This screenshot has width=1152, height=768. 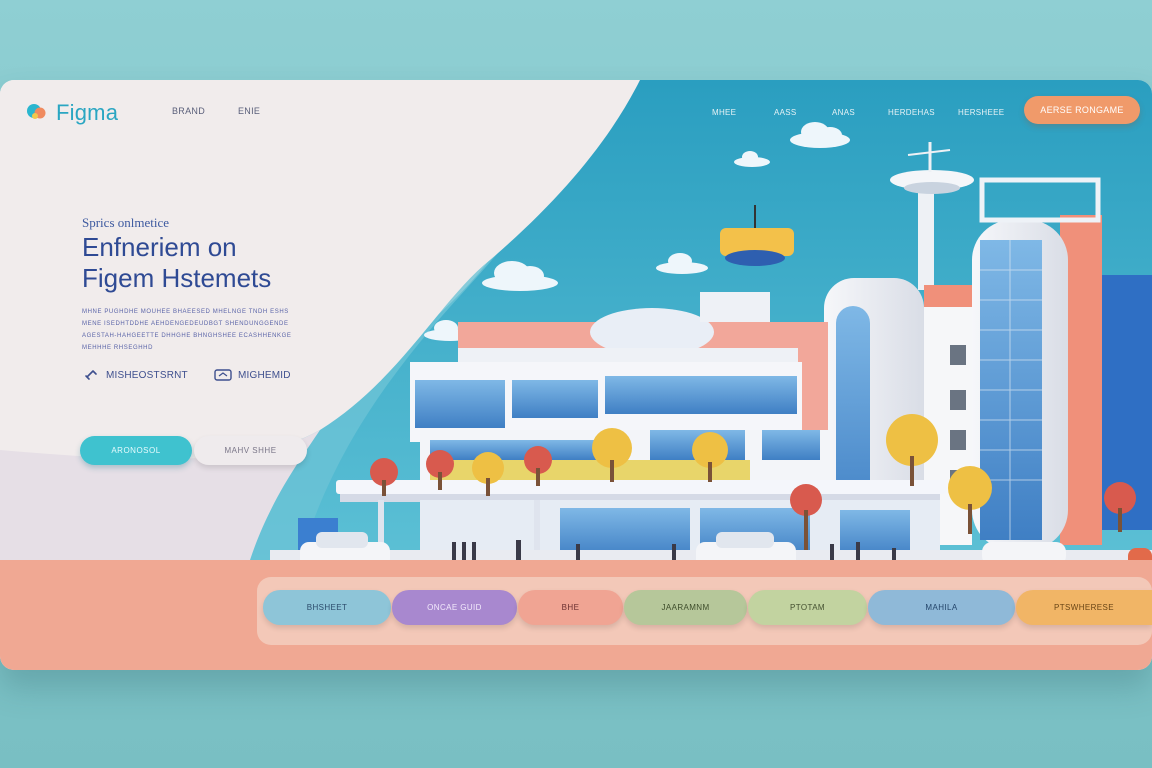 I want to click on brand-logo: Figma, so click(x=72, y=113).